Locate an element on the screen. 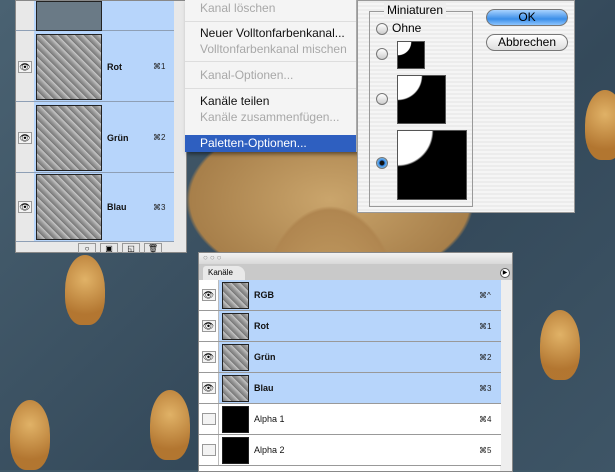  radio-none-label: Ohne is located at coordinates (407, 28).